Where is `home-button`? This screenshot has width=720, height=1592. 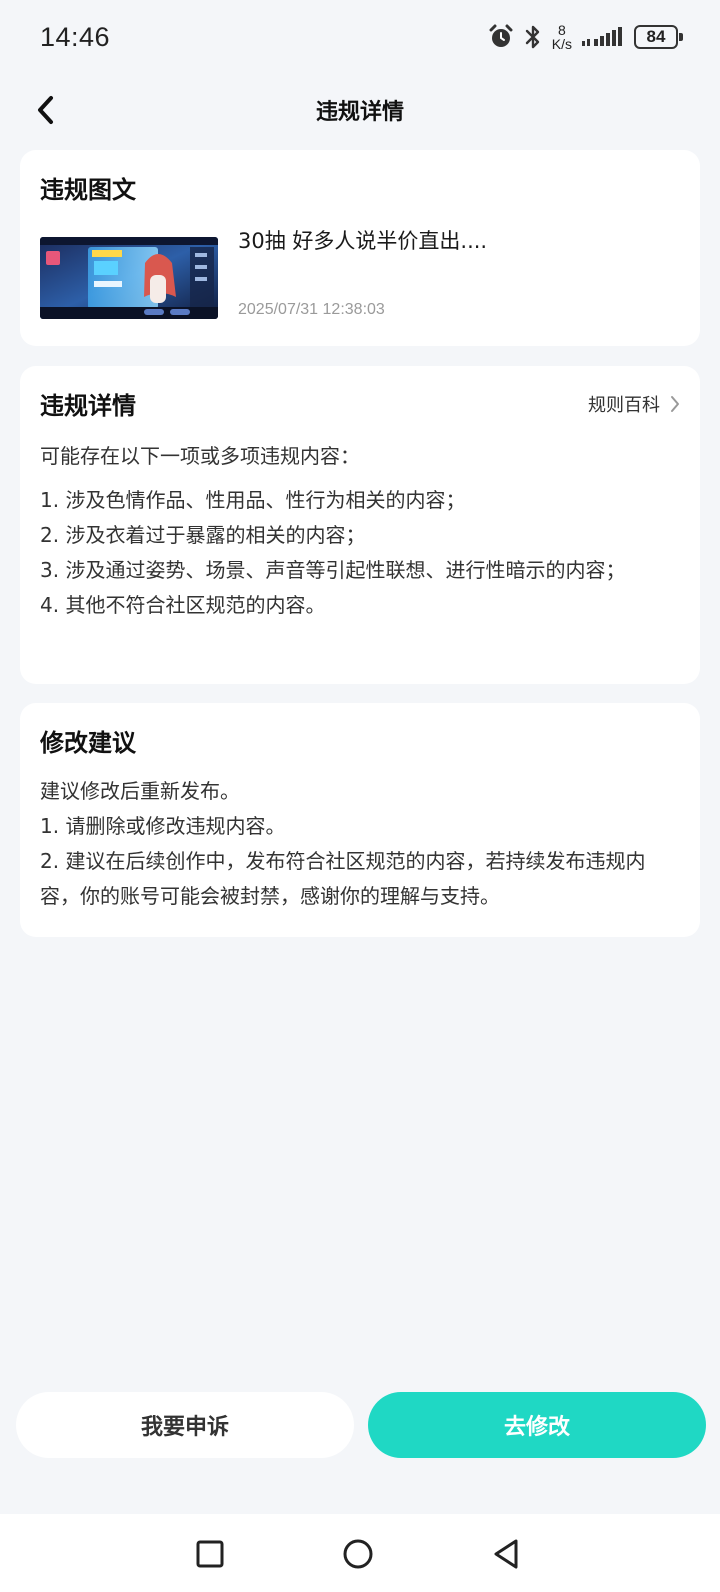
home-button is located at coordinates (358, 1554).